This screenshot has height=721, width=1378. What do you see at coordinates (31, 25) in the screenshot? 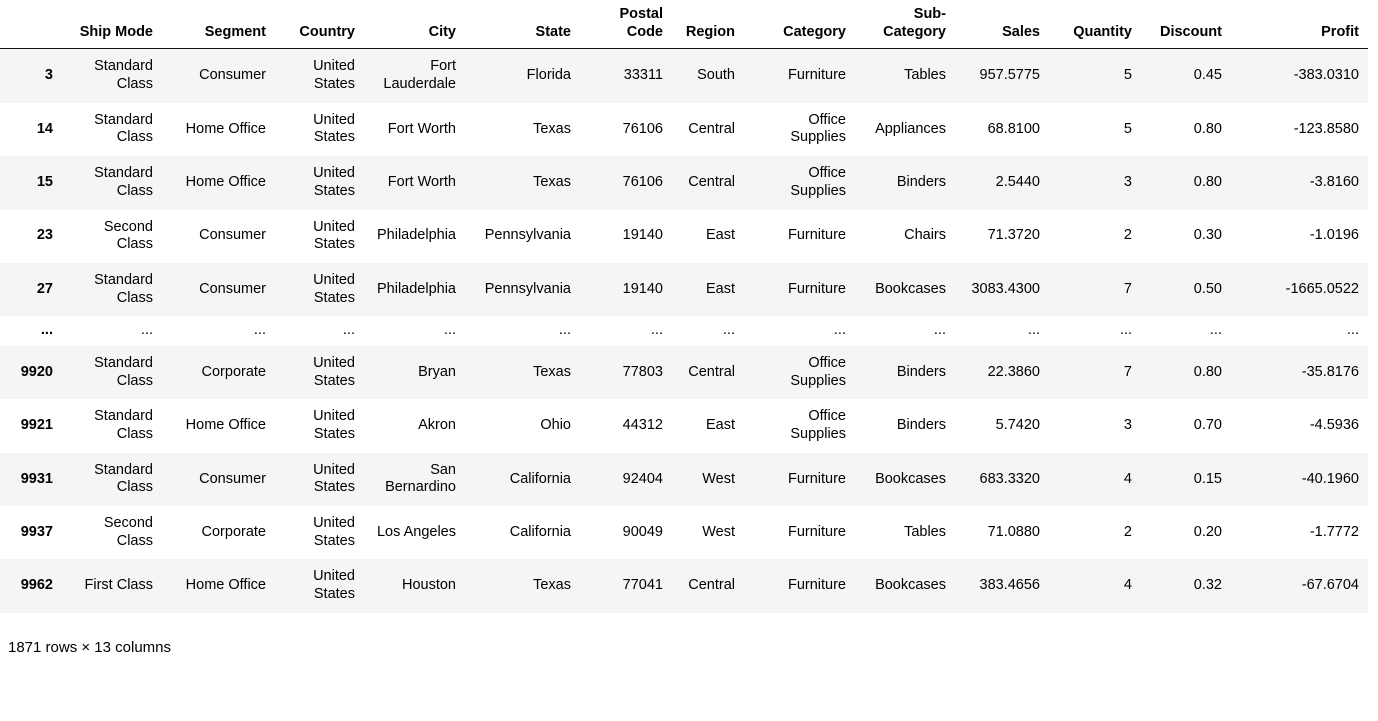
I see `column-header-index` at bounding box center [31, 25].